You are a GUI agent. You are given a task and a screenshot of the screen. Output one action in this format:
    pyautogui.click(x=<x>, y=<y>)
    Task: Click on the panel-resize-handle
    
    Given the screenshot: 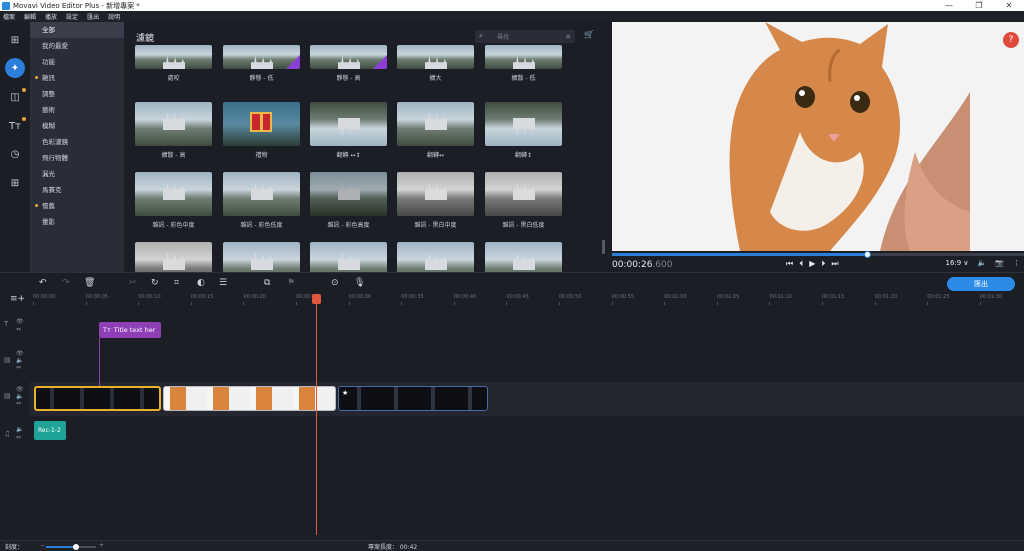 What is the action you would take?
    pyautogui.click(x=603, y=247)
    